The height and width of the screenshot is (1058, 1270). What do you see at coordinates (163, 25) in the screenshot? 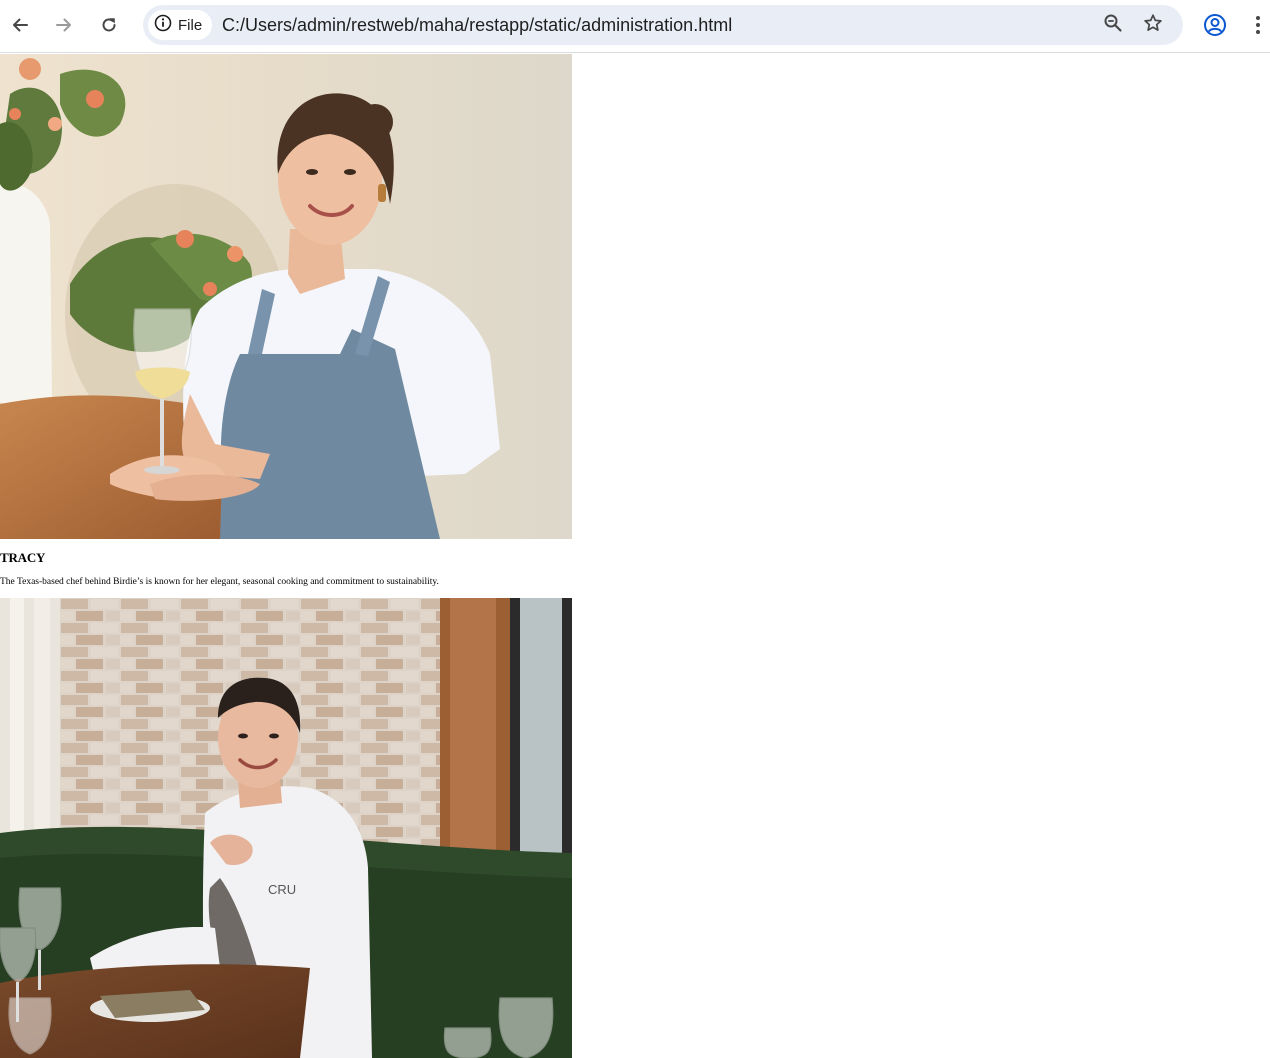
I see `info-icon` at bounding box center [163, 25].